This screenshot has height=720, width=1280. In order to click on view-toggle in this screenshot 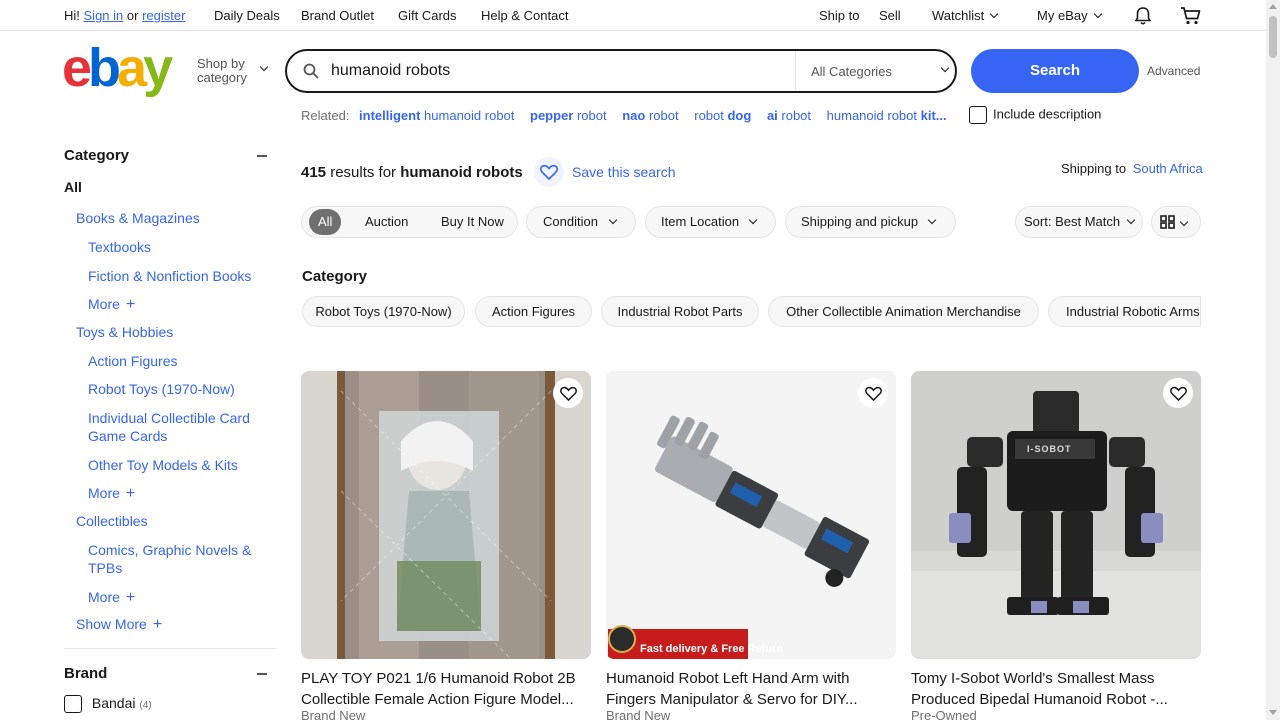, I will do `click(1176, 222)`.